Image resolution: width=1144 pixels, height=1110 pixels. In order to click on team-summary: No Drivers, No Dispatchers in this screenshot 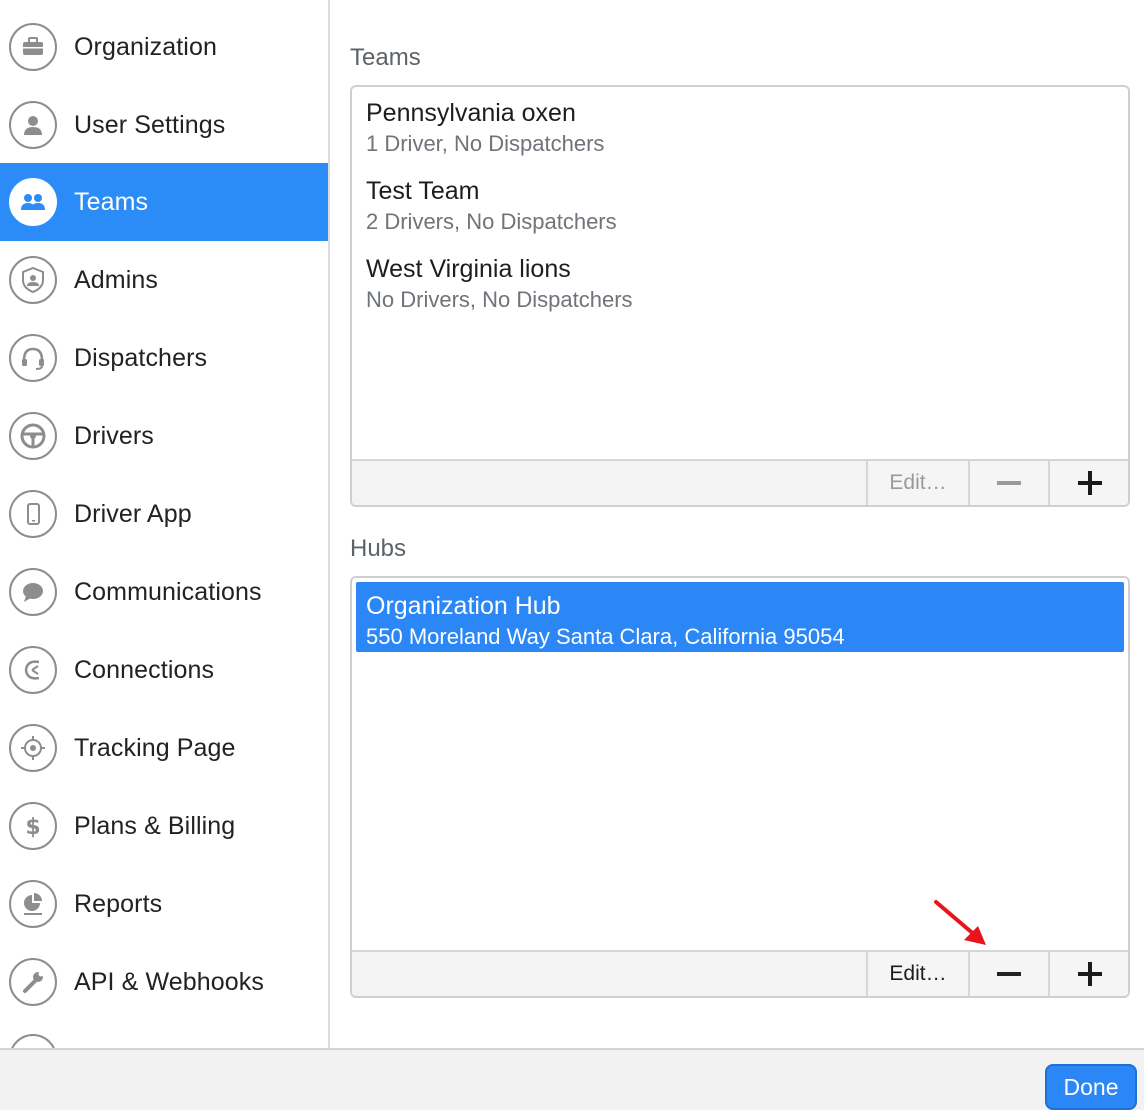, I will do `click(499, 299)`.